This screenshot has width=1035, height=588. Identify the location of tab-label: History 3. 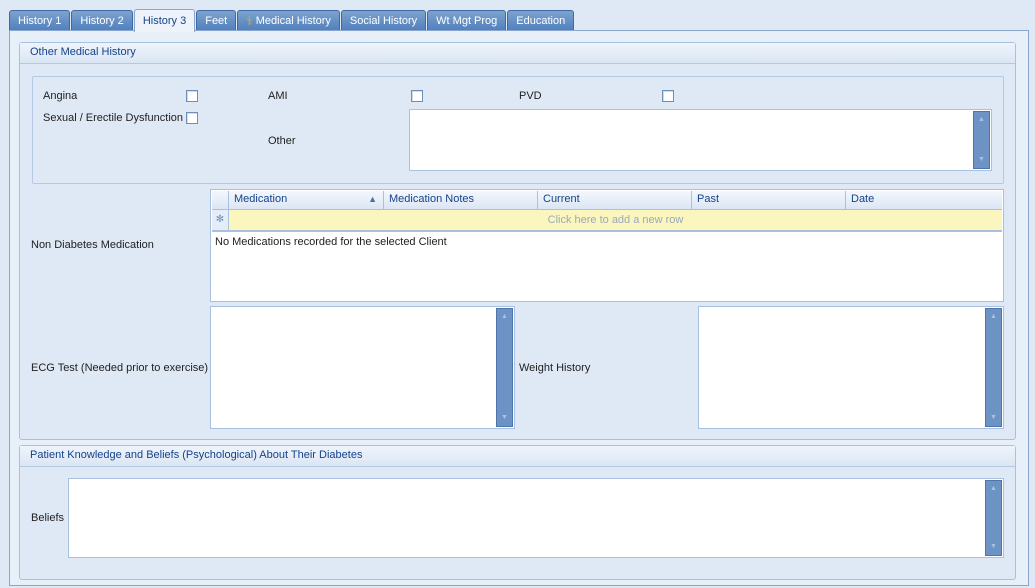
(164, 21).